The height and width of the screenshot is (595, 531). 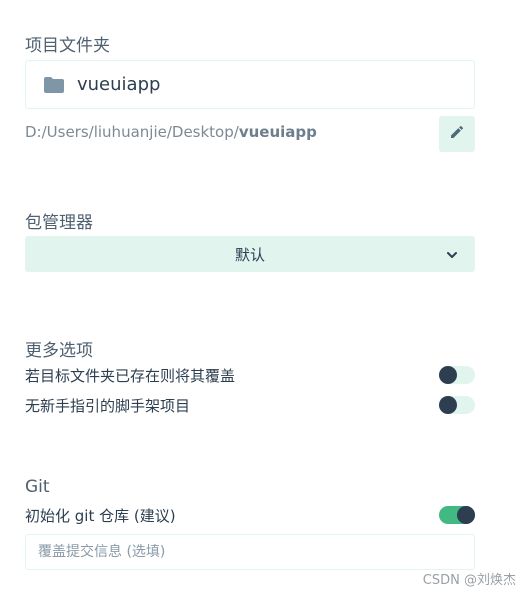 I want to click on option-row-no-guide: 无新手指引的脚手架项目, so click(x=250, y=405).